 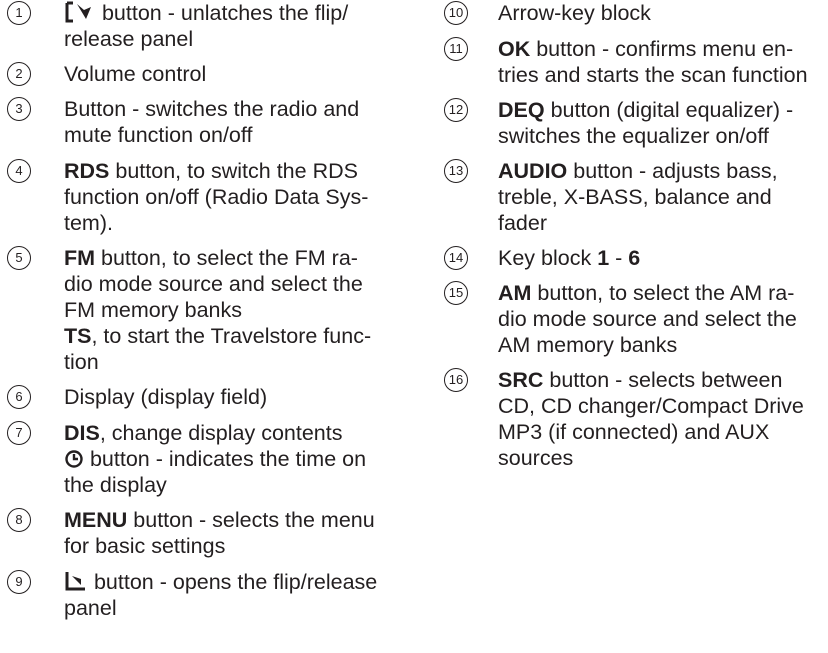 I want to click on item-text: button - confirms menu en-, so click(x=662, y=49).